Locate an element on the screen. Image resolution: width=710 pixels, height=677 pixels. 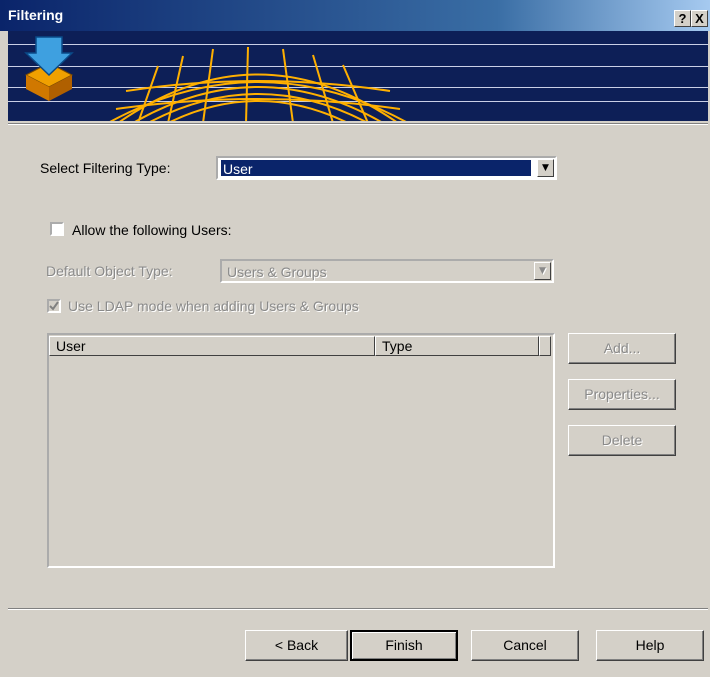
default-object-type-label: Default Object Type: is located at coordinates (109, 271).